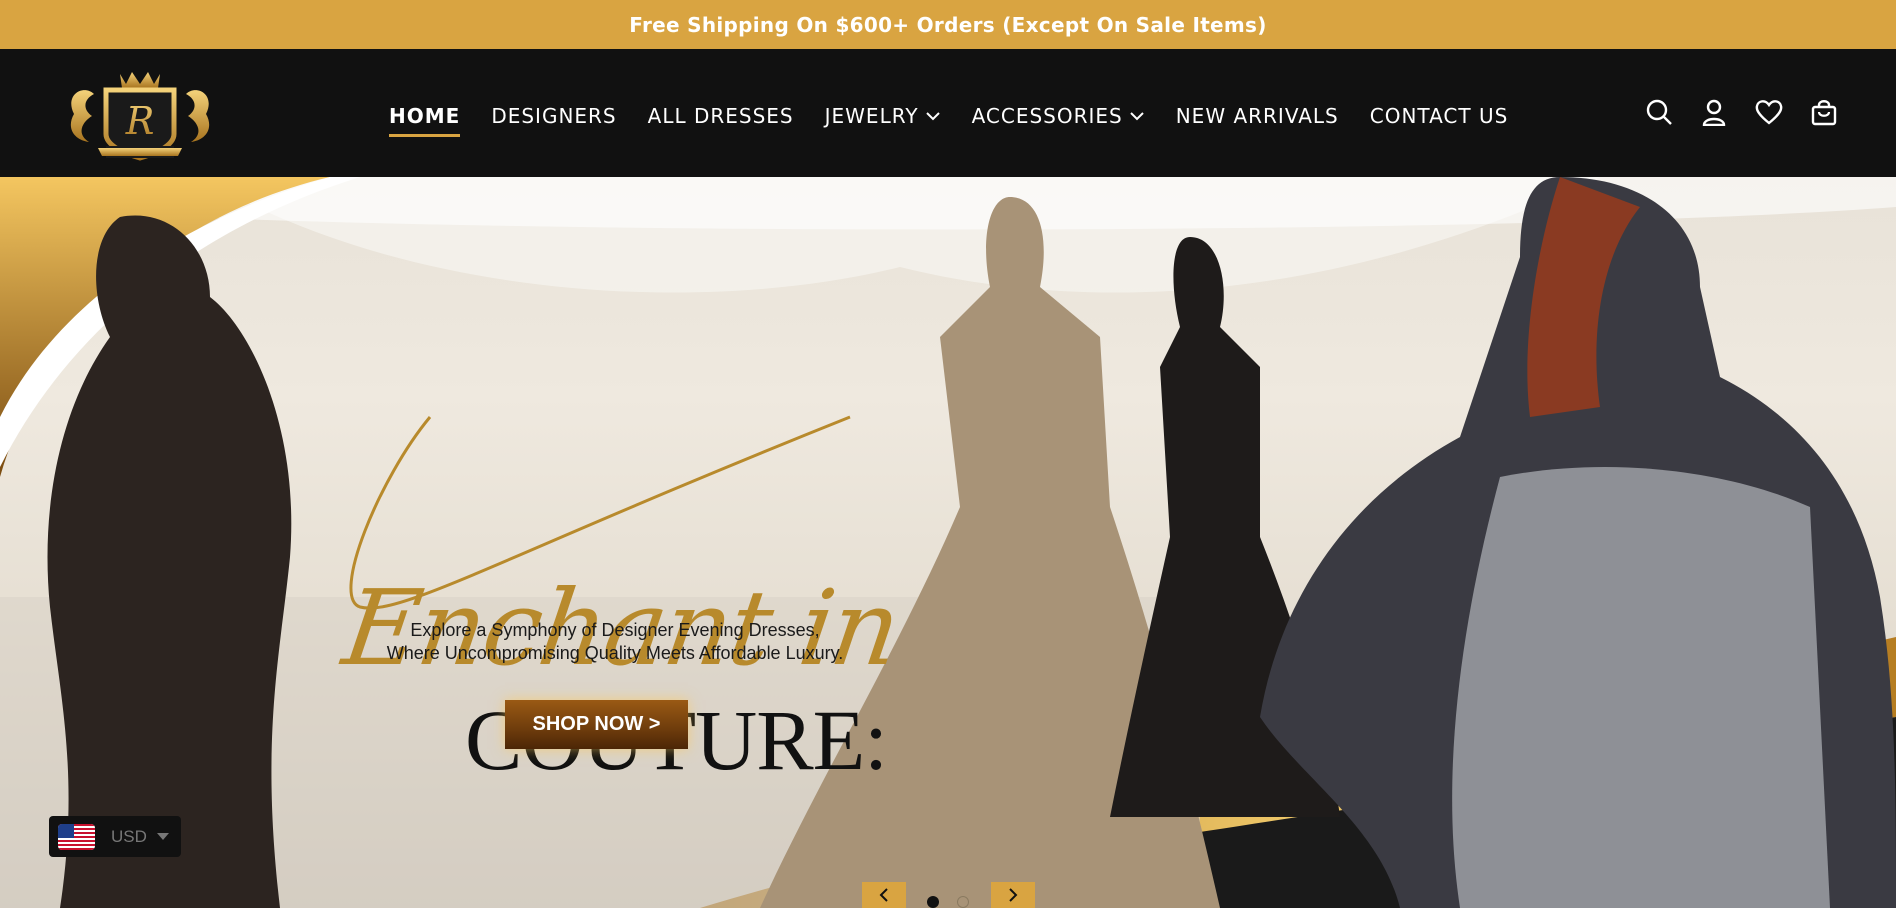 This screenshot has height=908, width=1896. I want to click on nav-item-label: ALL DRESSES, so click(720, 116).